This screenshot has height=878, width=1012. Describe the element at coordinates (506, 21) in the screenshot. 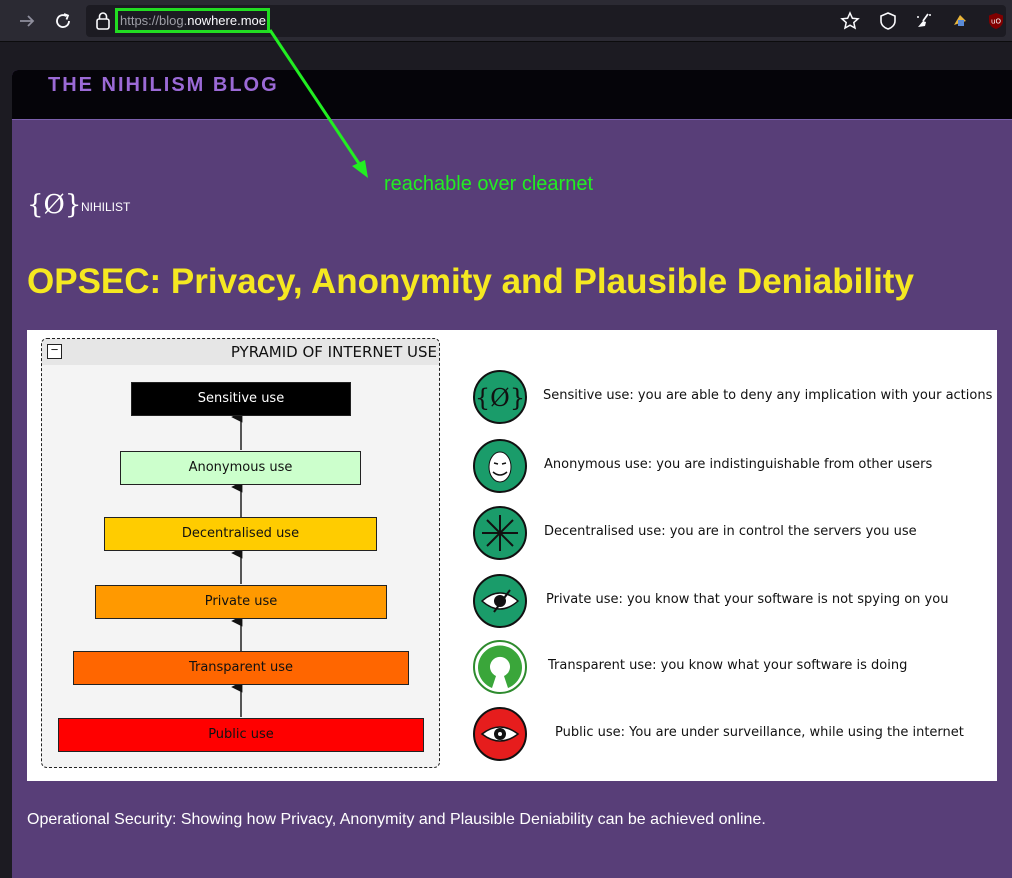

I see `browser-toolbar: https://blog.nowhere.moe uO` at that location.